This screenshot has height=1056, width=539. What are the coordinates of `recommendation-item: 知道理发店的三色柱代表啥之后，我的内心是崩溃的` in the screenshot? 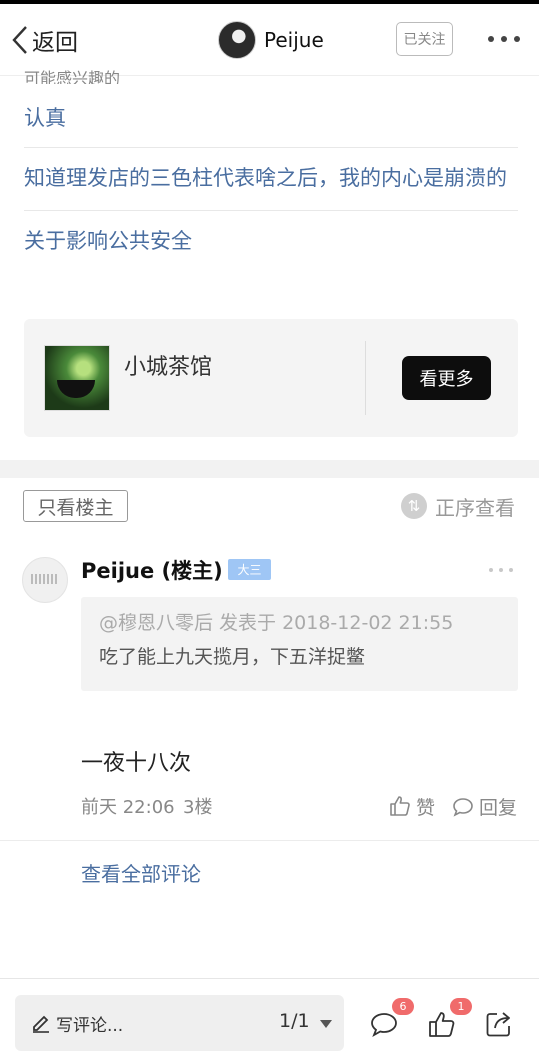 It's located at (271, 179).